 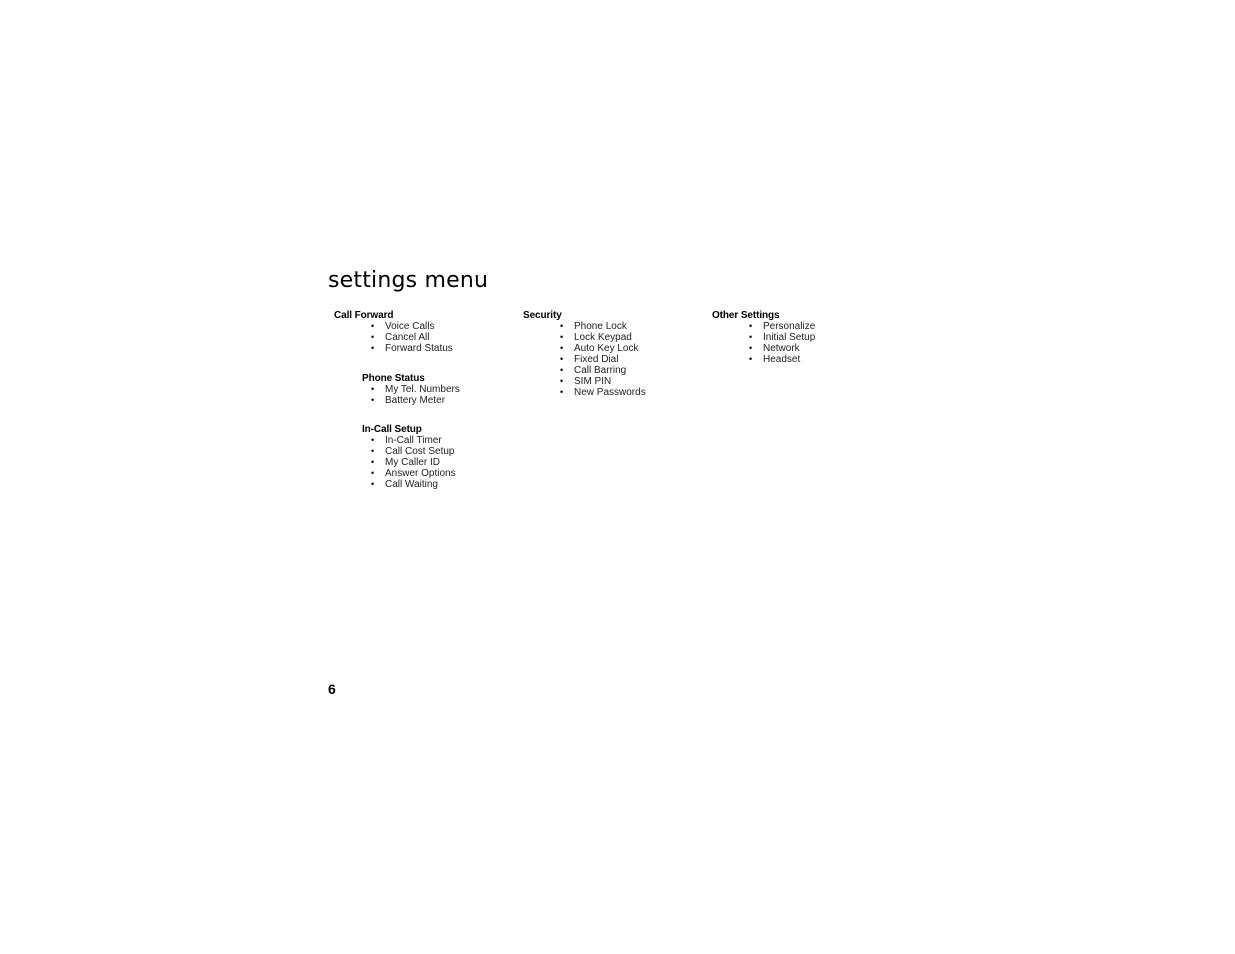 What do you see at coordinates (332, 689) in the screenshot?
I see `page-number: 6` at bounding box center [332, 689].